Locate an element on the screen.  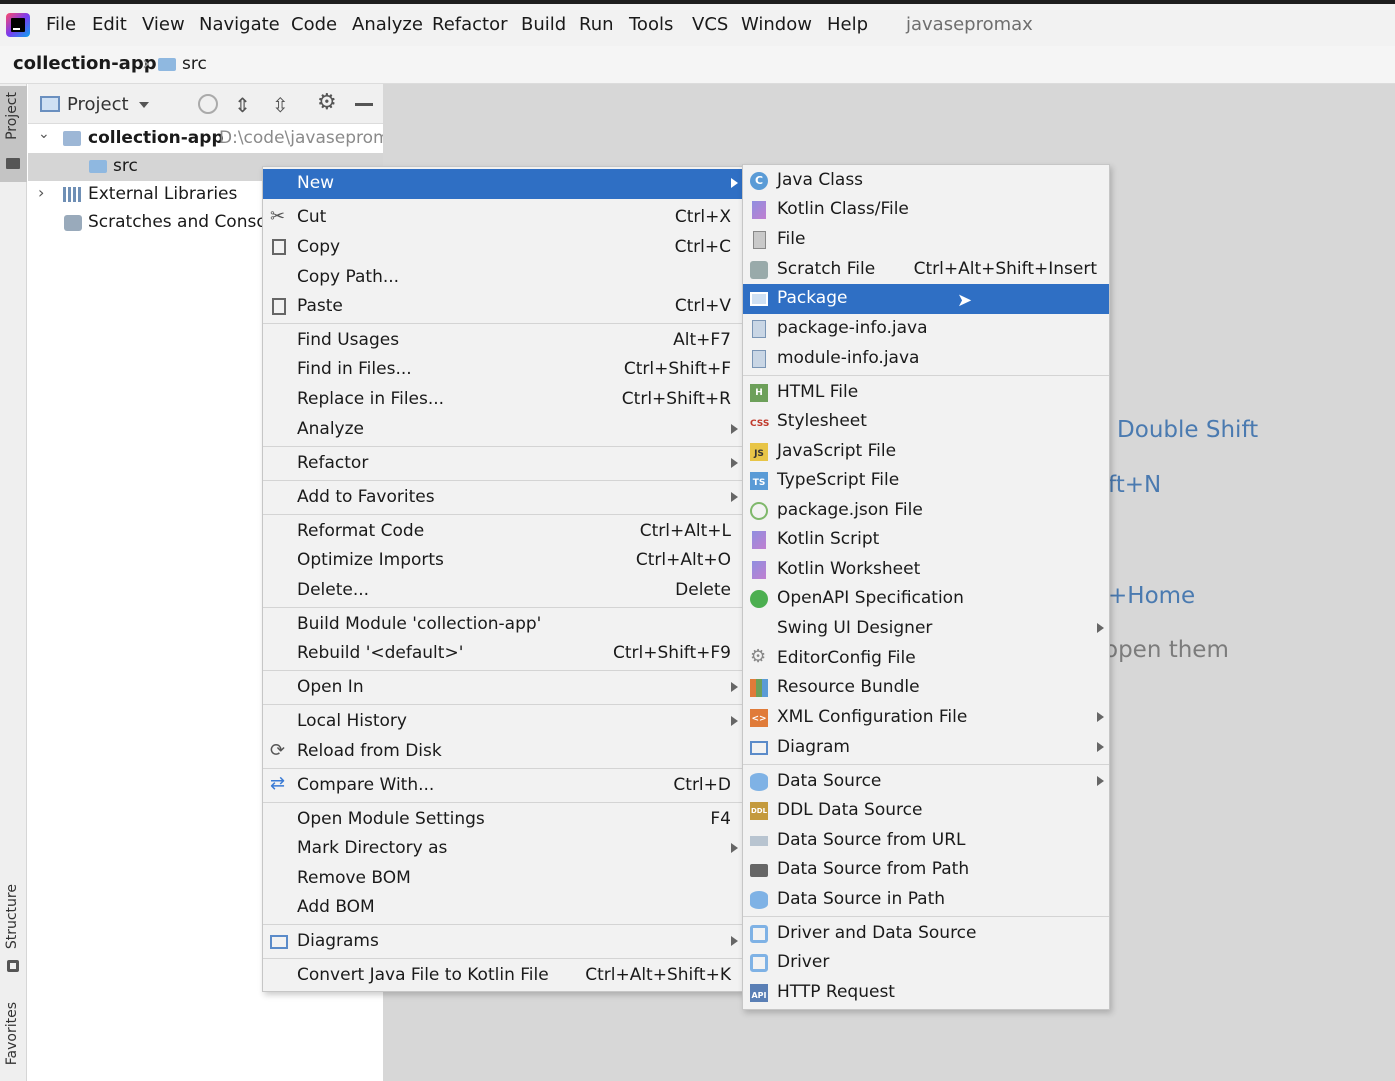
submenu-item-openapi: OpenAPI Specification is located at coordinates (926, 599).